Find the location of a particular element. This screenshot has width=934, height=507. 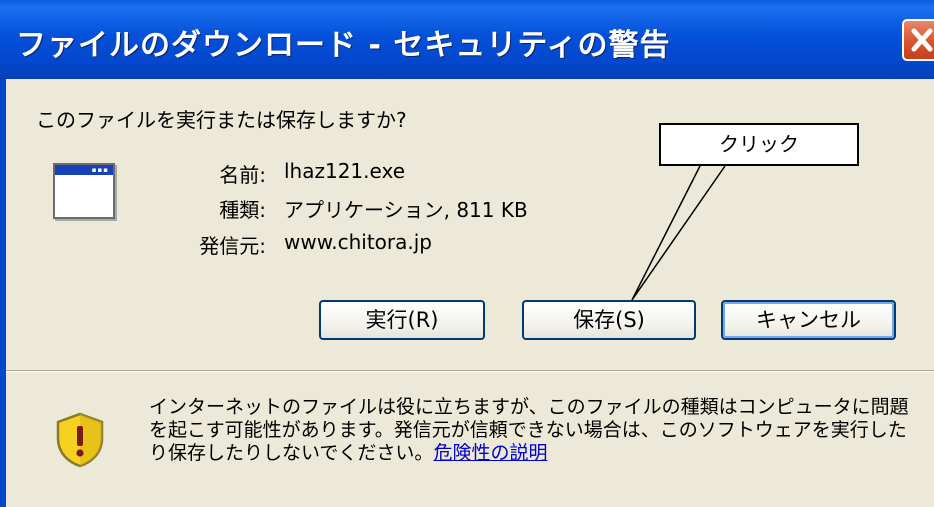

file-name-label: 名前: is located at coordinates (242, 175).